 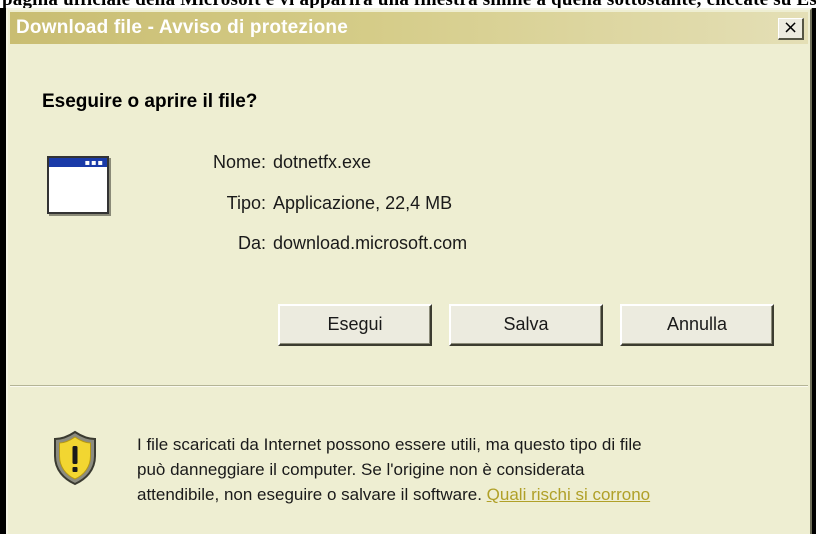 I want to click on save-button: Salva, so click(x=526, y=325).